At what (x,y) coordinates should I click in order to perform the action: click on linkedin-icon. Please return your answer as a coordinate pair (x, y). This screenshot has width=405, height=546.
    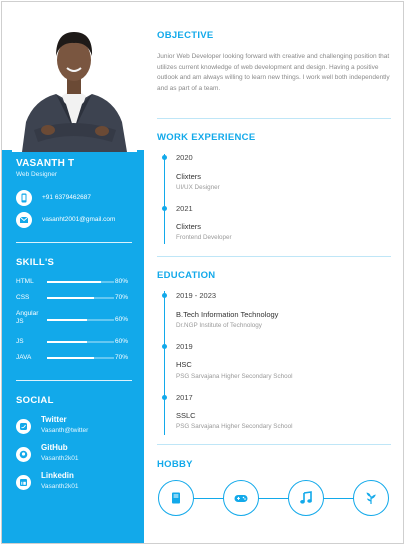
    Looking at the image, I should click on (23, 482).